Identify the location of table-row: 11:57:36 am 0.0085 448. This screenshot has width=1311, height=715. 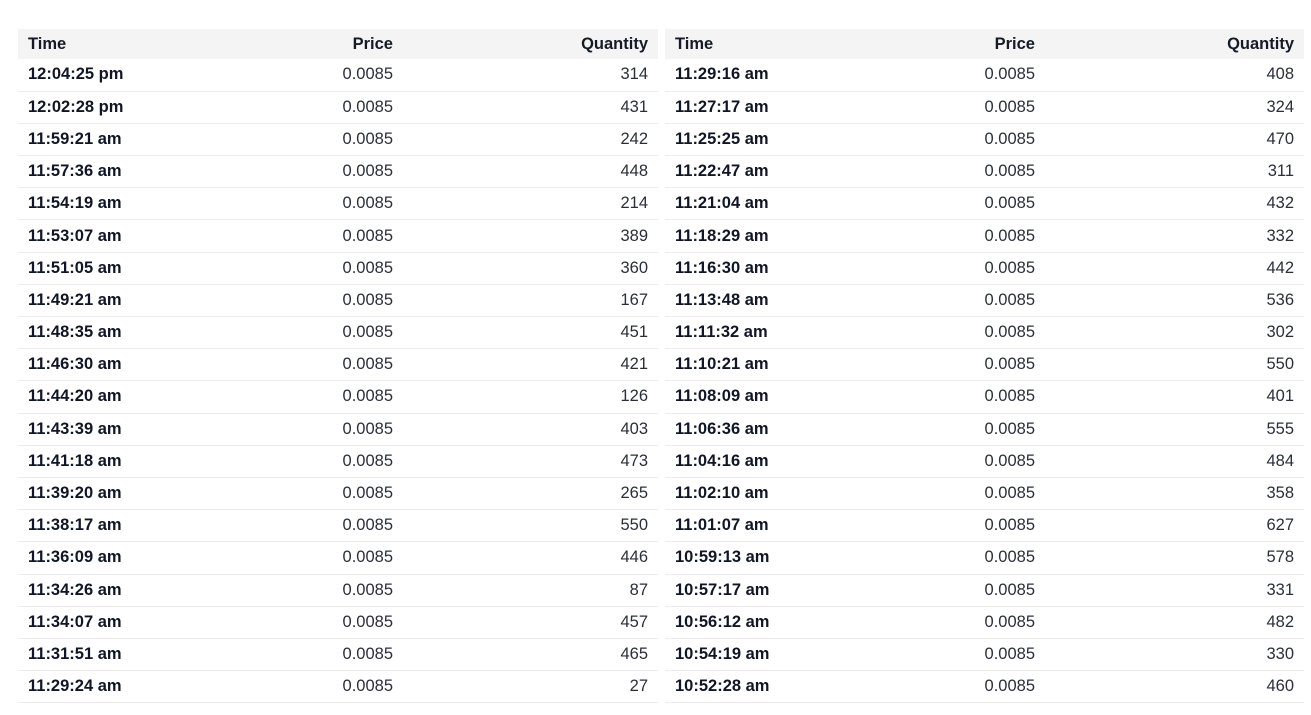
(338, 172).